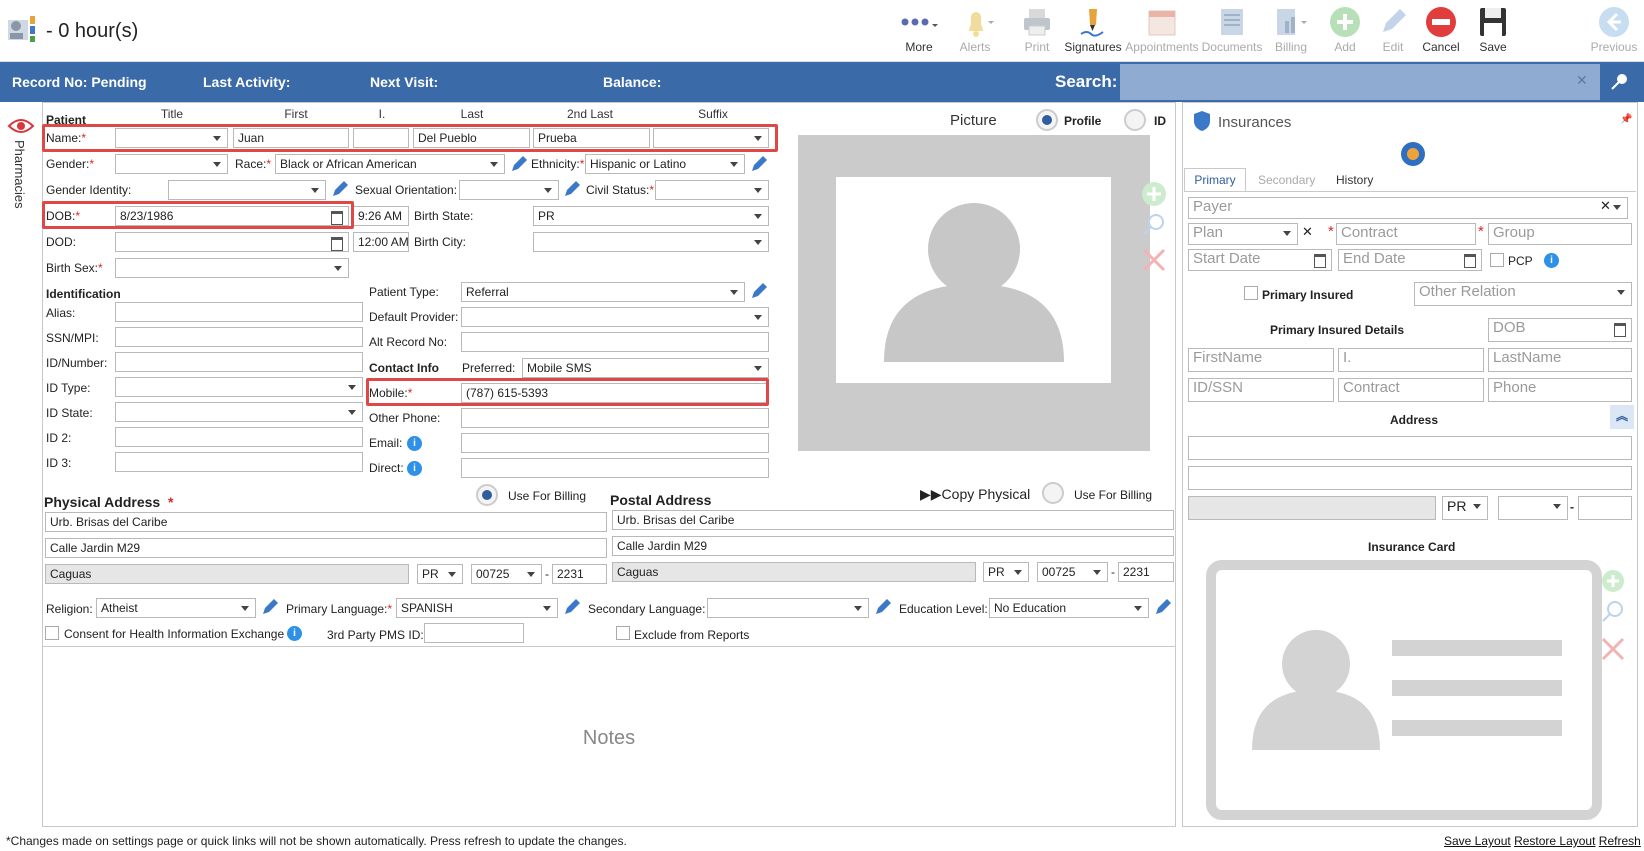 The image size is (1644, 851). Describe the element at coordinates (239, 312) in the screenshot. I see `alias-input` at that location.